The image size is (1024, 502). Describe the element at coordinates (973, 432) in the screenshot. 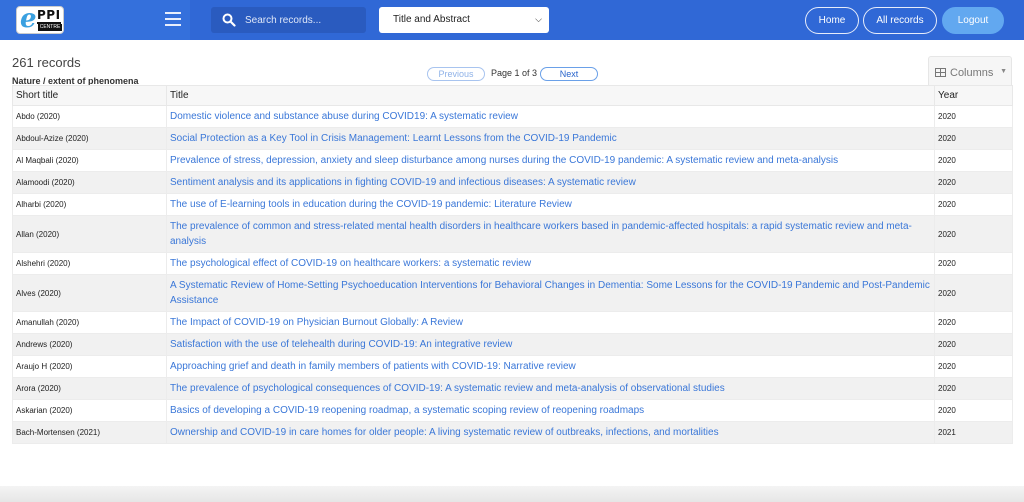

I see `year-cell: 2021` at that location.